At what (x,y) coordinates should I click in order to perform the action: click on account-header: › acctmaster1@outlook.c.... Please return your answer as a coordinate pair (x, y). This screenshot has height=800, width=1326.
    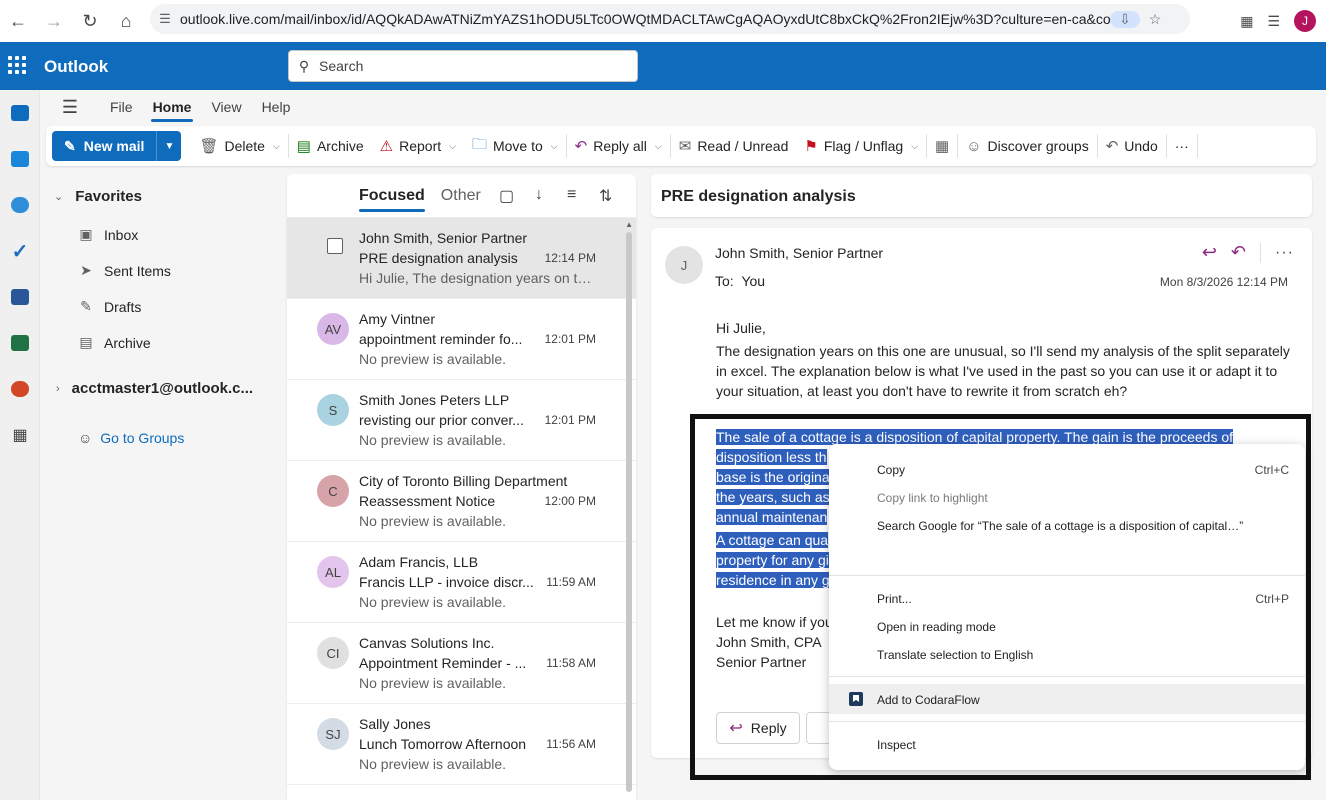
    Looking at the image, I should click on (154, 388).